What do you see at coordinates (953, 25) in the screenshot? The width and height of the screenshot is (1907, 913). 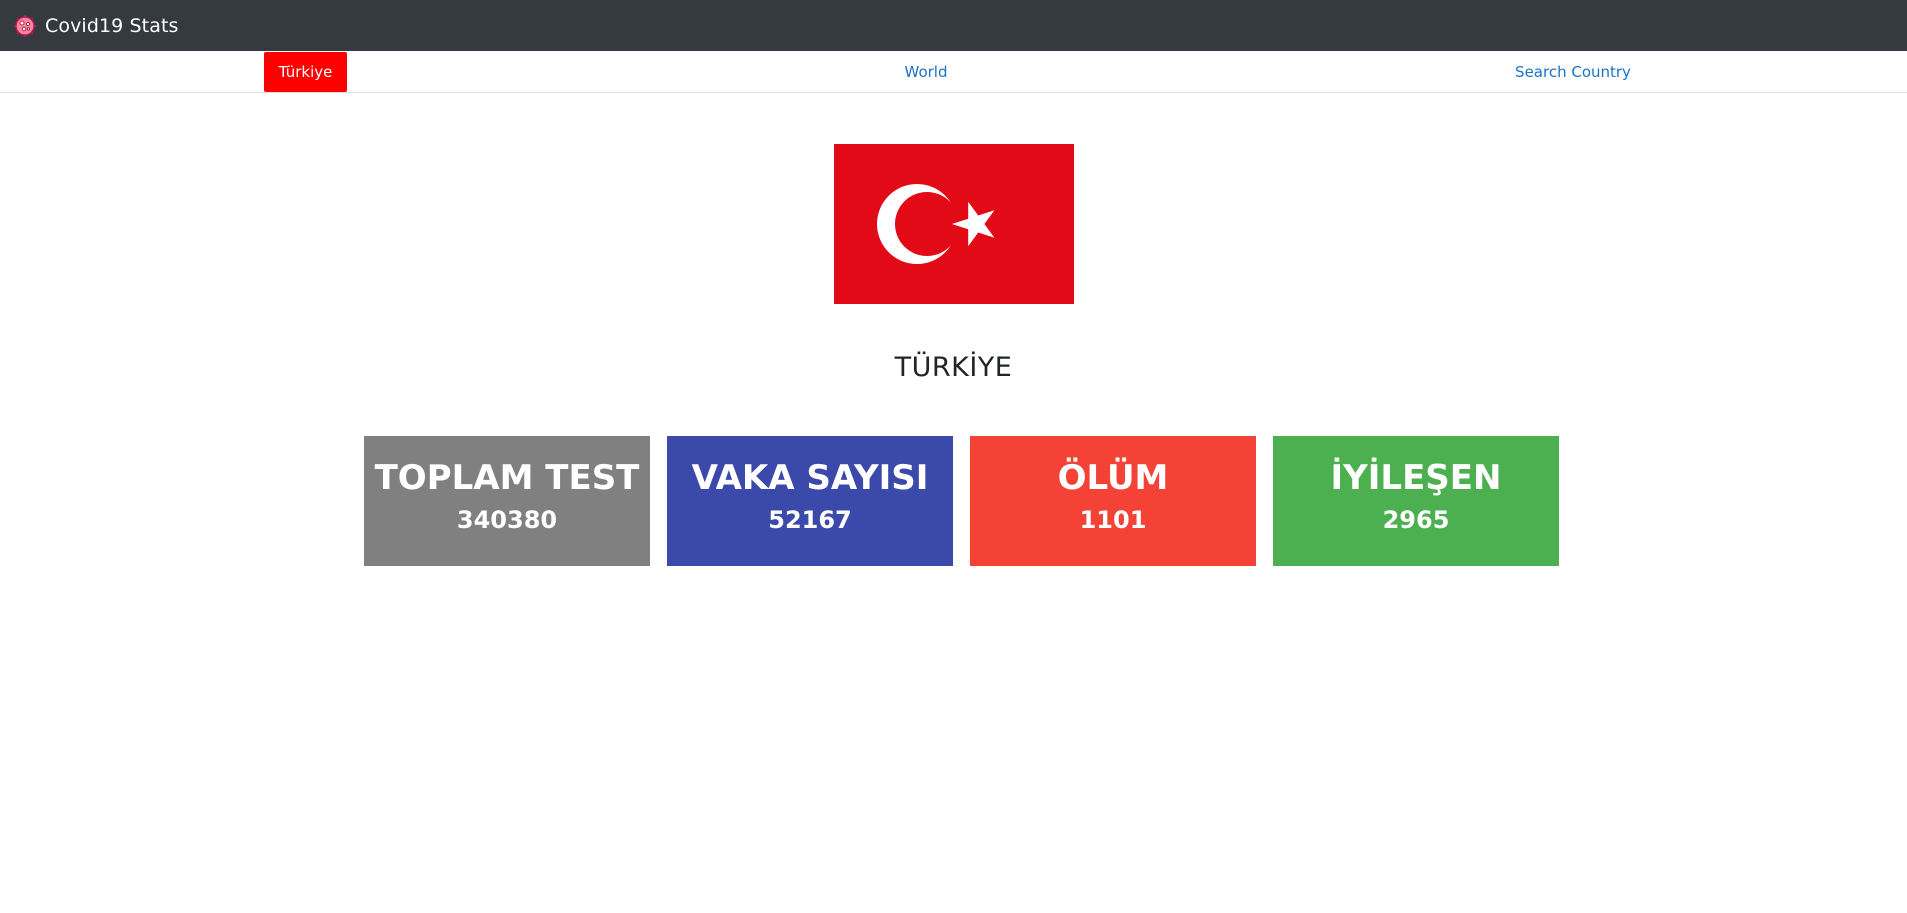 I see `top-navbar: Covid19 Stats` at bounding box center [953, 25].